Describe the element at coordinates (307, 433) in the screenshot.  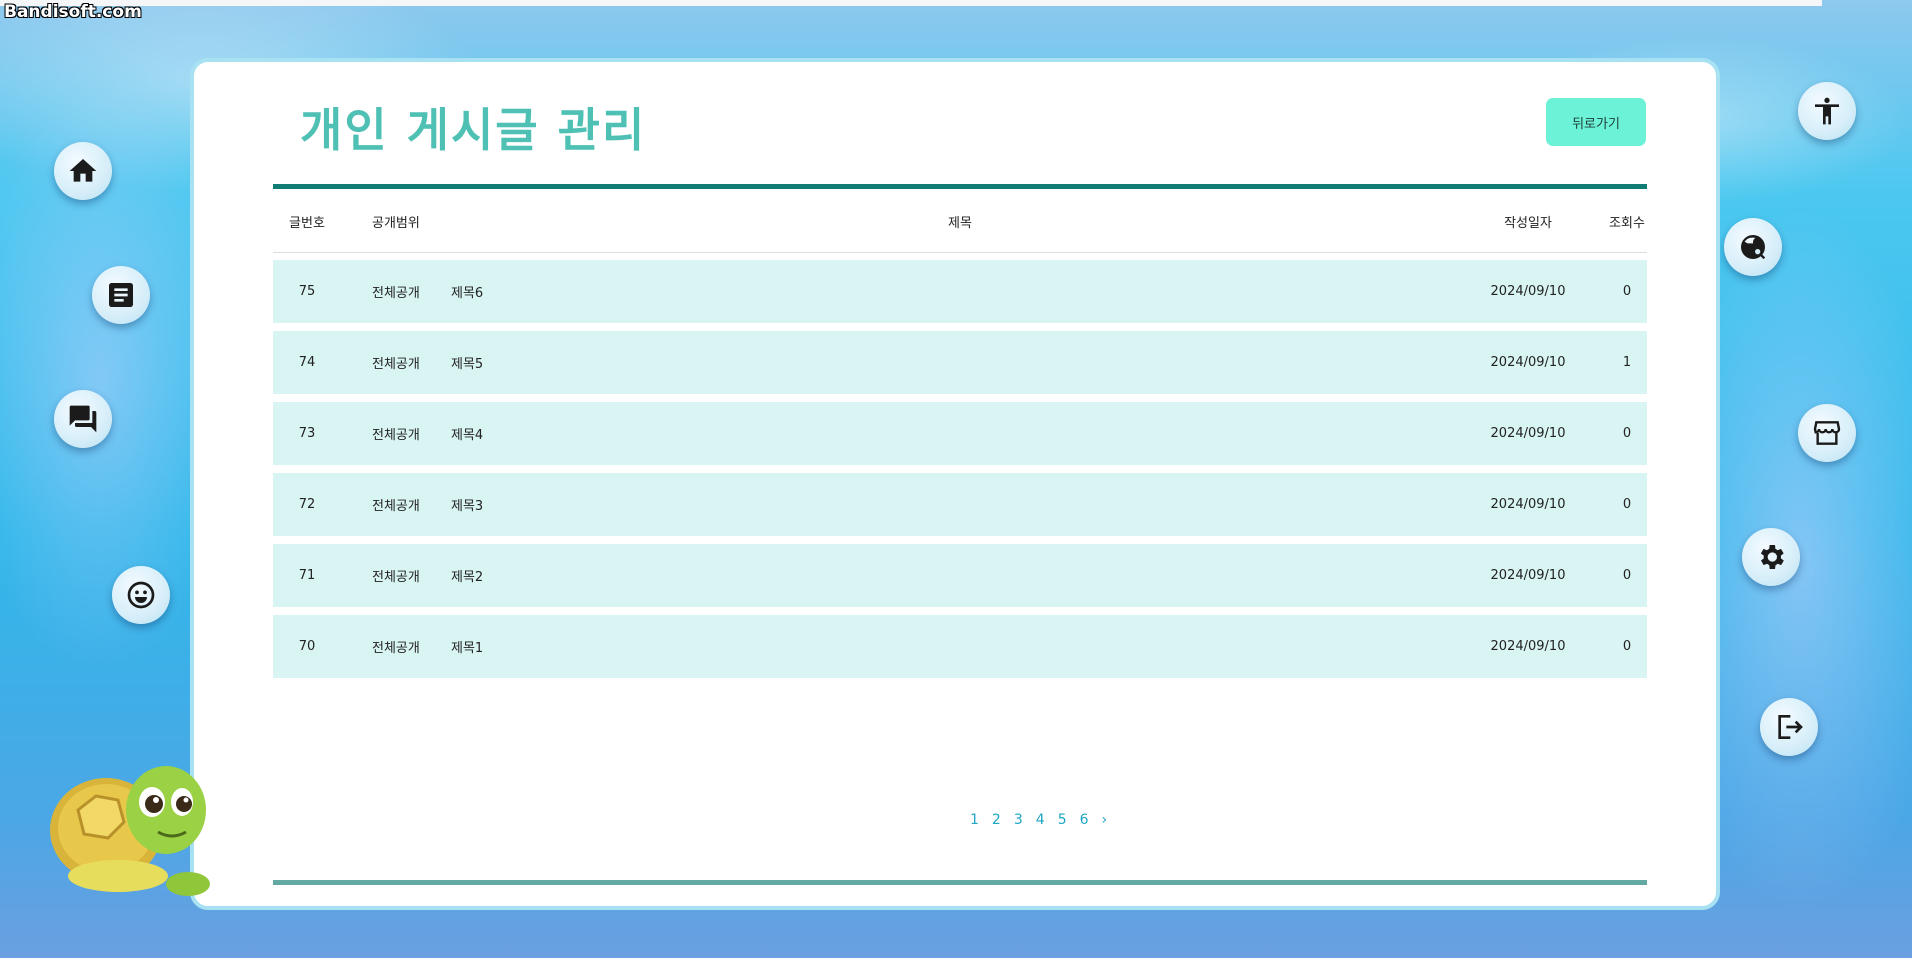
I see `row-number: 73` at that location.